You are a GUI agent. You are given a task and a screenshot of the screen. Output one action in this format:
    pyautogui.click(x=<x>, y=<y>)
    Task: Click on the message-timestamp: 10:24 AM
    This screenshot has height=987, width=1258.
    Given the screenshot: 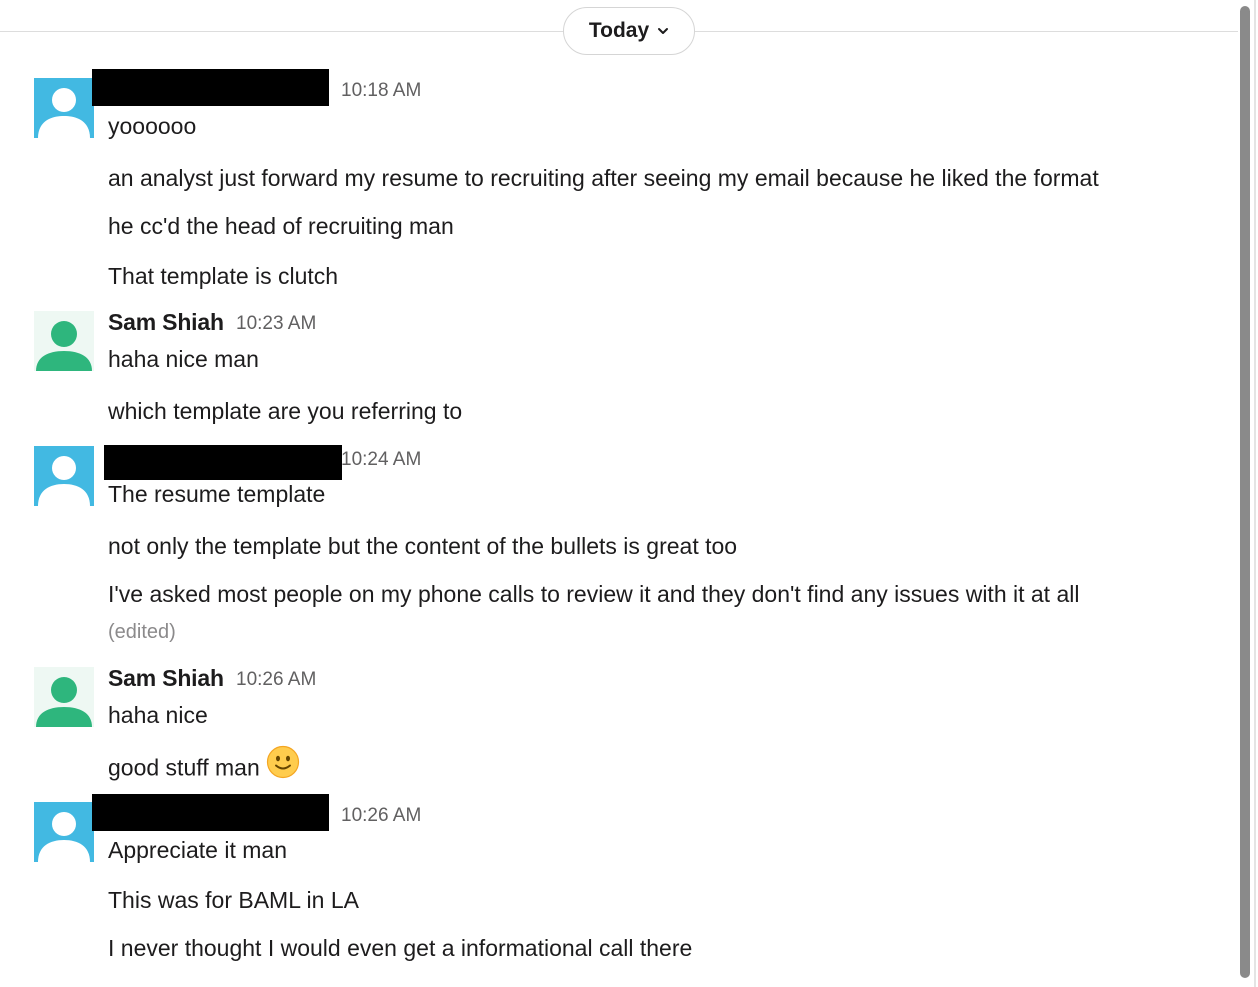 What is the action you would take?
    pyautogui.click(x=381, y=460)
    